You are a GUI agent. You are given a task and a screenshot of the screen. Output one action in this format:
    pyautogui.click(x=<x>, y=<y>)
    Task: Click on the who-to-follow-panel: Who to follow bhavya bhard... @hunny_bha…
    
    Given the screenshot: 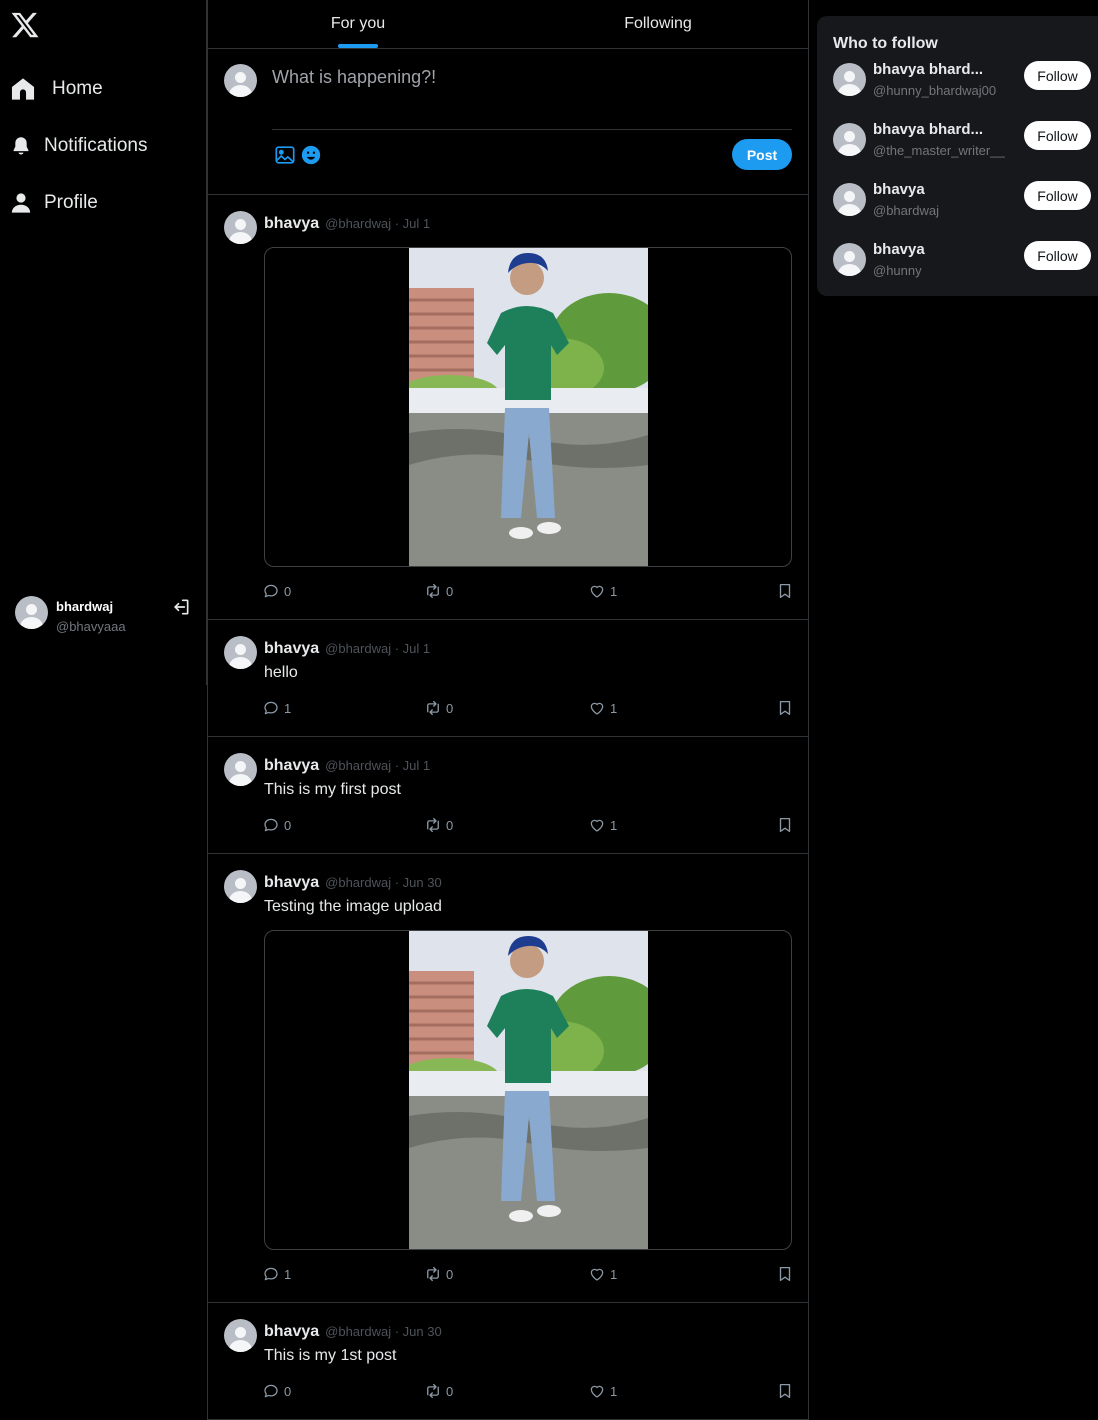 What is the action you would take?
    pyautogui.click(x=957, y=156)
    